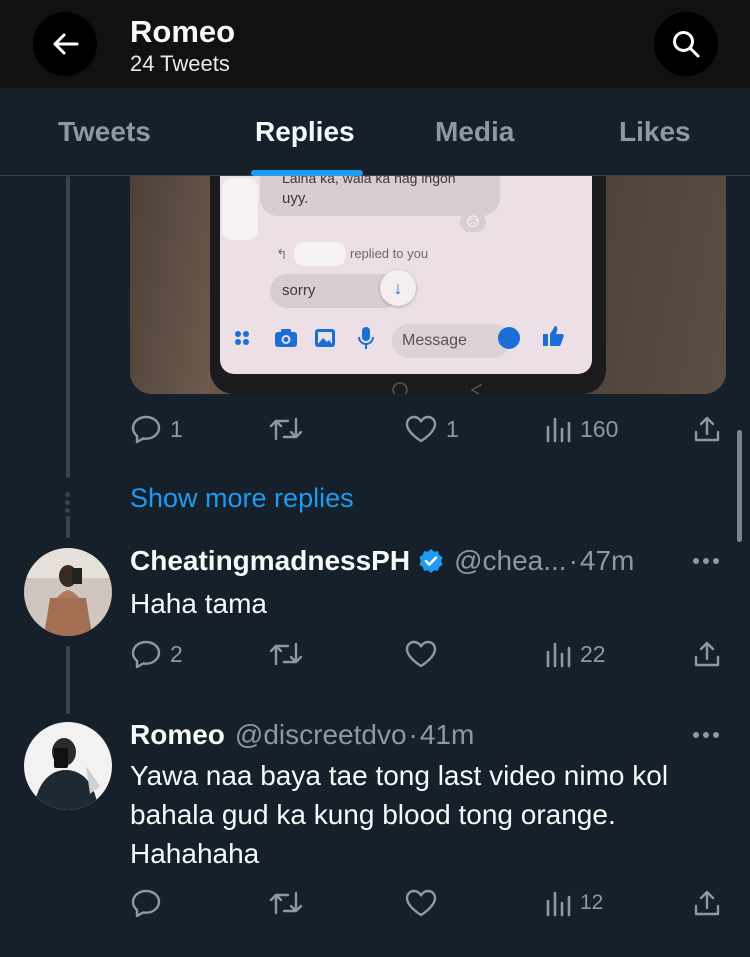  Describe the element at coordinates (242, 498) in the screenshot. I see `show-more-replies-link: Show more replies` at that location.